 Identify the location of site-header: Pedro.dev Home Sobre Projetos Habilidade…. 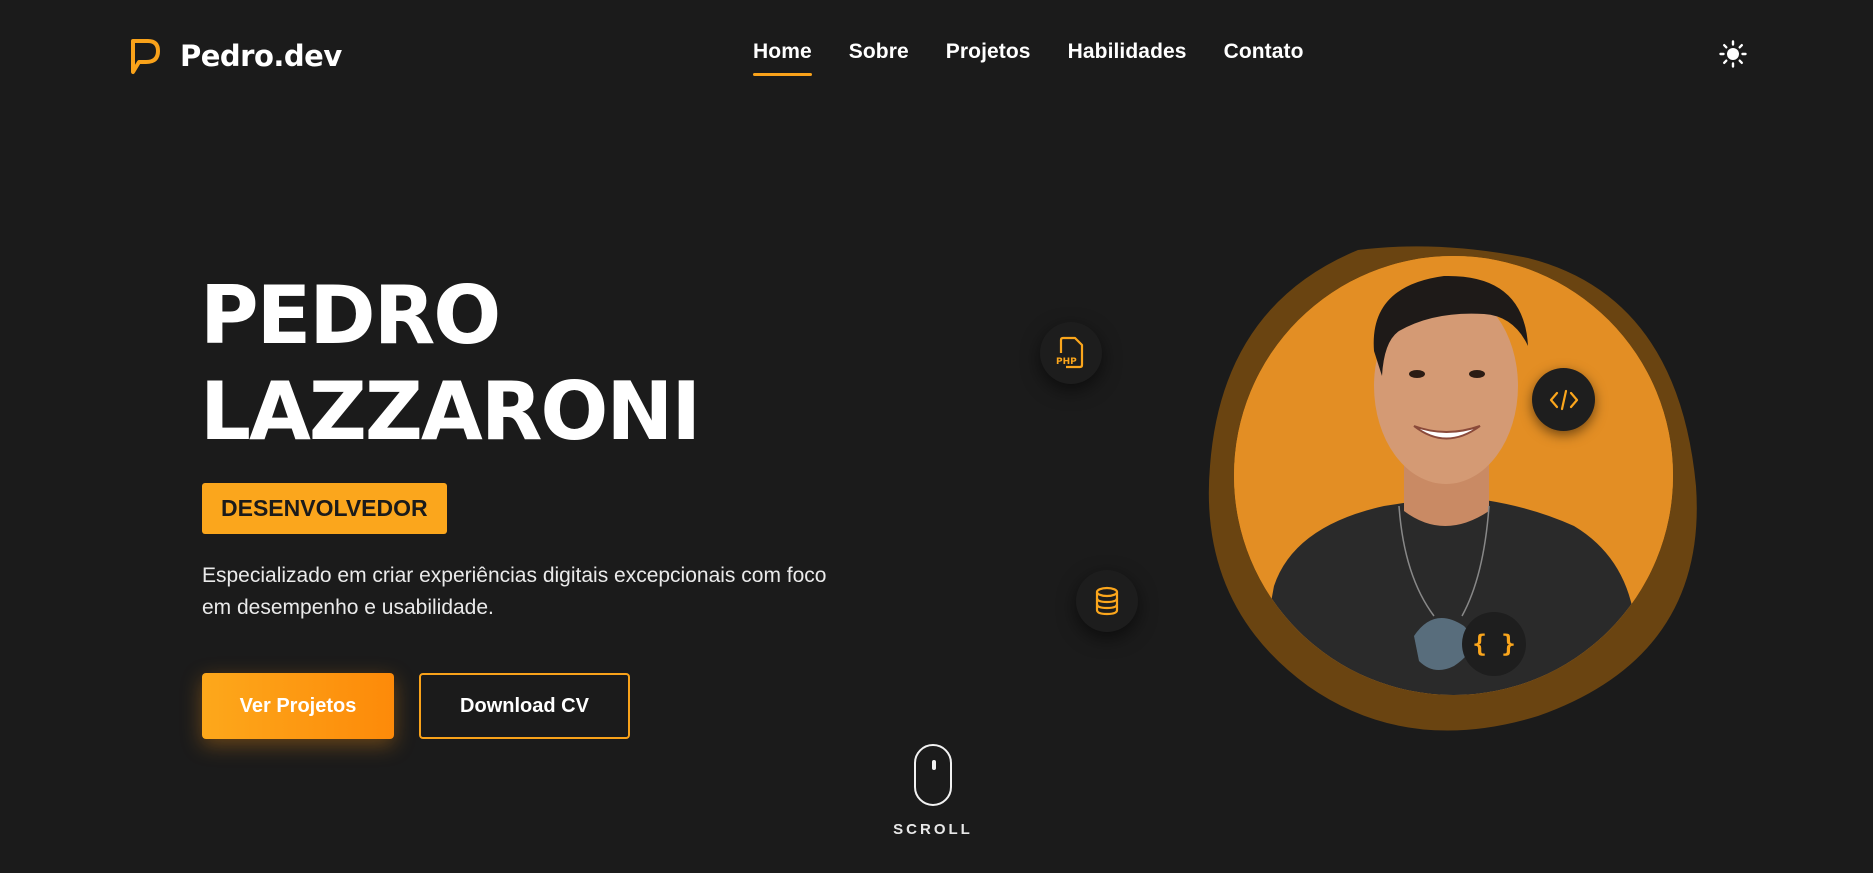
(936, 56).